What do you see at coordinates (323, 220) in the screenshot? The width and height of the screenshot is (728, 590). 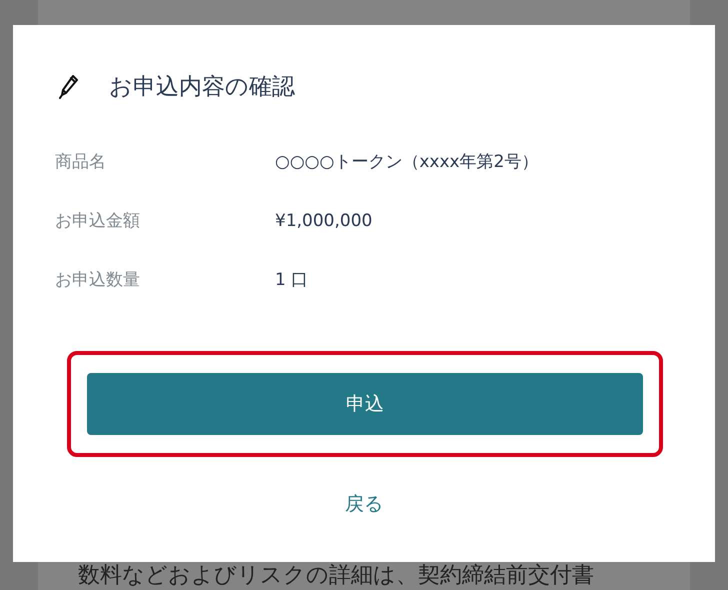 I see `field-value: ¥1,000,000` at bounding box center [323, 220].